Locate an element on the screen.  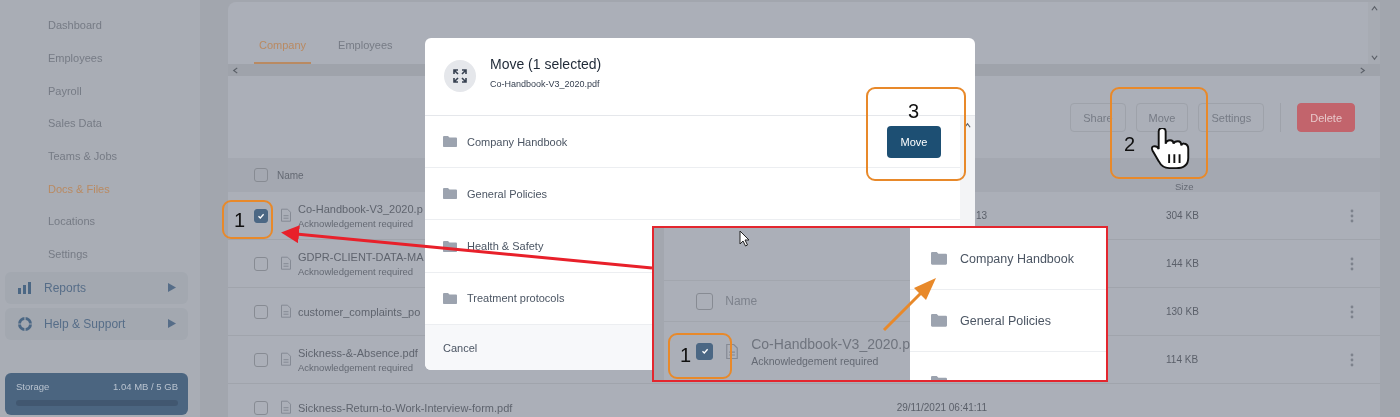
folder-label: Company Handbook is located at coordinates (1017, 258).